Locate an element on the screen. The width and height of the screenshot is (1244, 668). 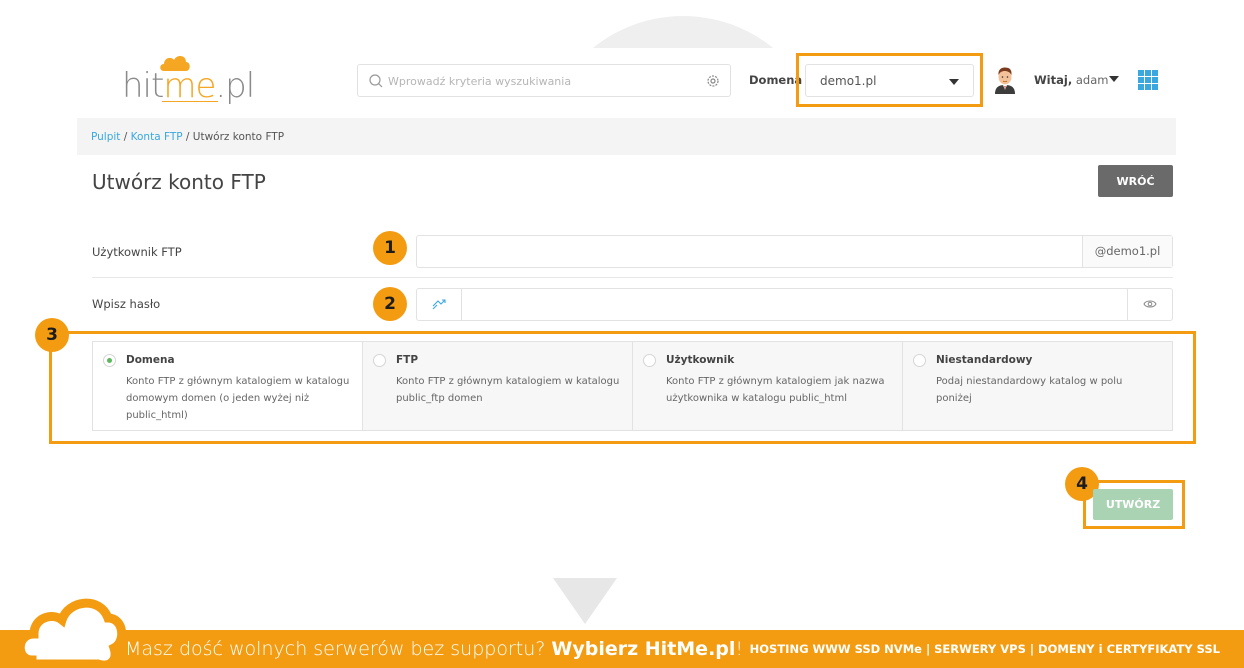
annotation-badge-3: 3 is located at coordinates (52, 335).